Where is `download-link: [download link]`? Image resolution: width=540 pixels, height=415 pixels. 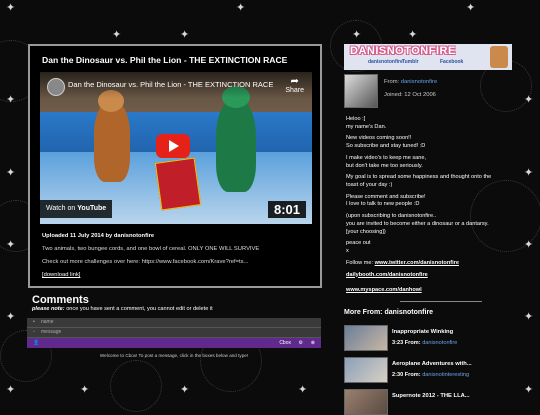
download-link: [download link] is located at coordinates (61, 275).